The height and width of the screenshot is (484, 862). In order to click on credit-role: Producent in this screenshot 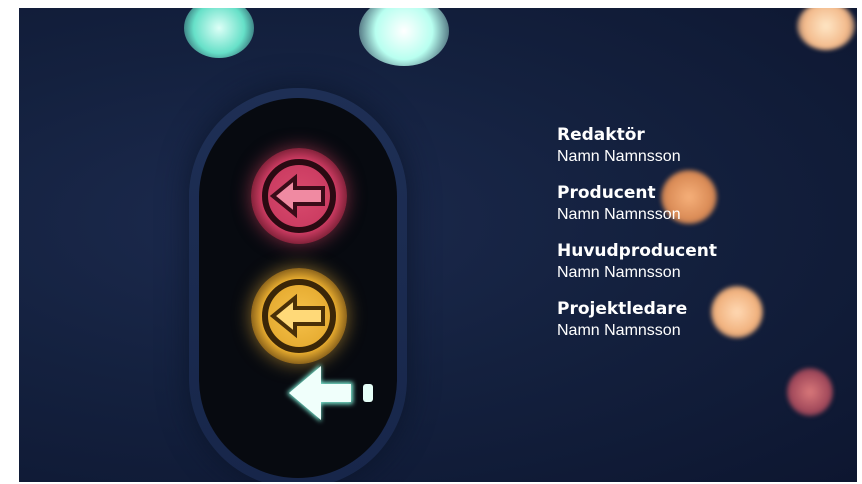, I will do `click(606, 193)`.